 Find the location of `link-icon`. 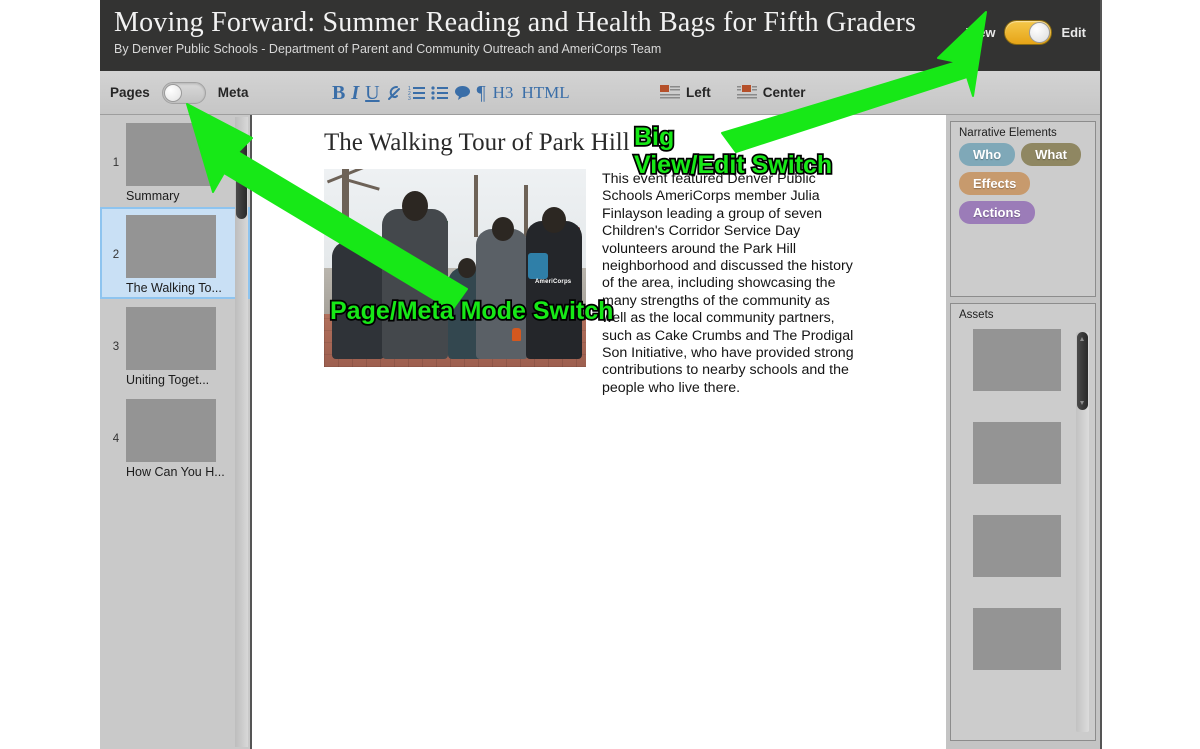

link-icon is located at coordinates (394, 93).